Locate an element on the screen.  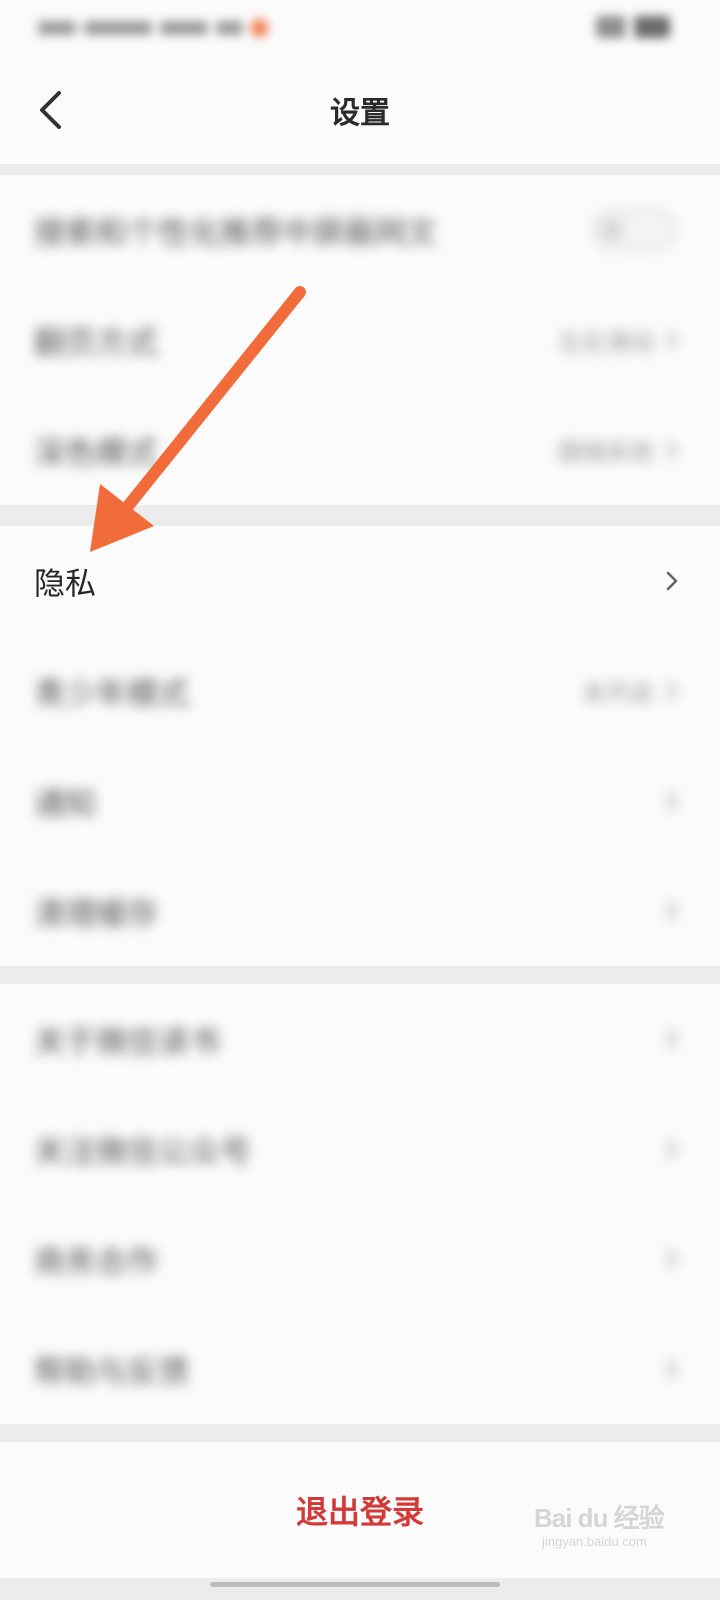
setting-row-page-turn: 翻页方式 左右滑动 is located at coordinates (360, 340).